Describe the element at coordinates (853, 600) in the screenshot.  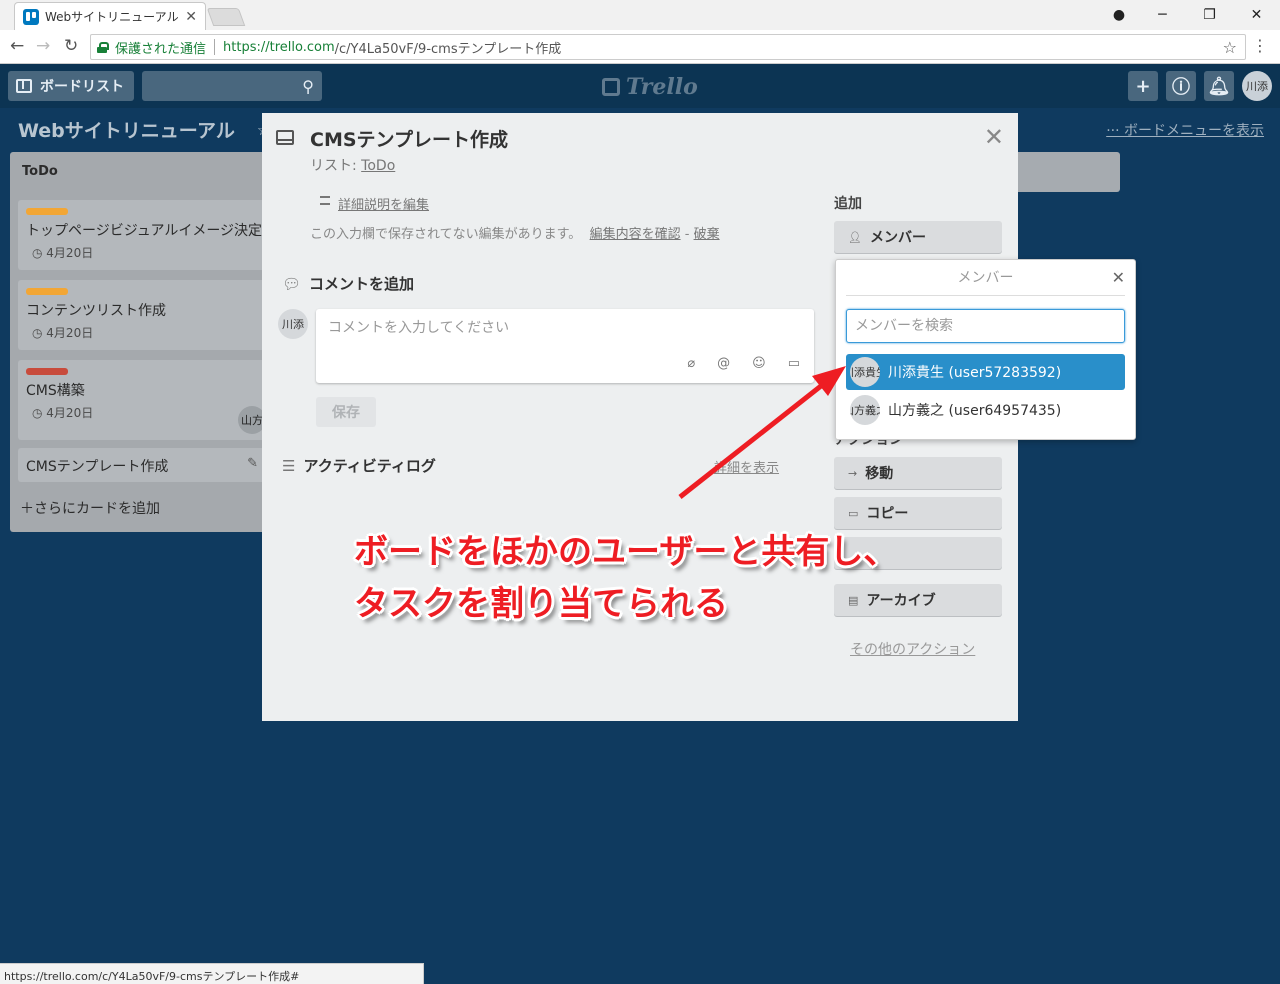
I see `archive-icon: ▤` at that location.